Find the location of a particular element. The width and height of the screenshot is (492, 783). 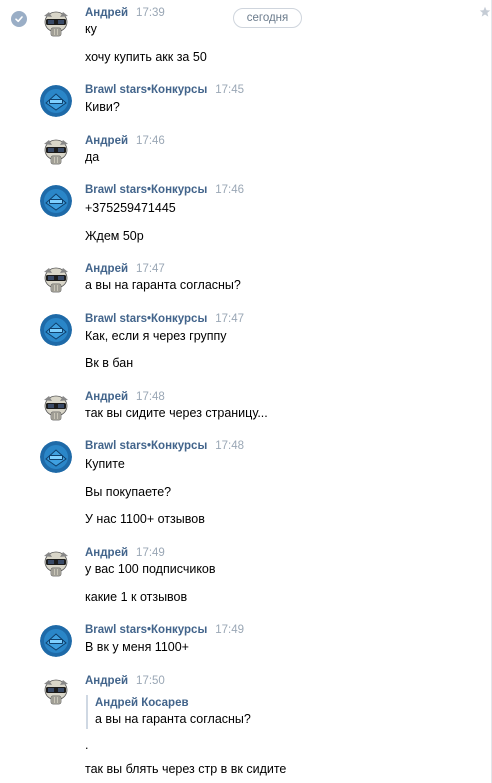

message-text: так вы блять через стр в вк сидите is located at coordinates (186, 769).